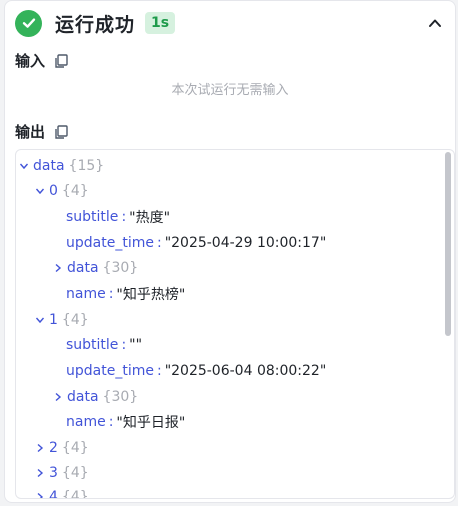  I want to click on json-value: "知乎日报", so click(151, 423).